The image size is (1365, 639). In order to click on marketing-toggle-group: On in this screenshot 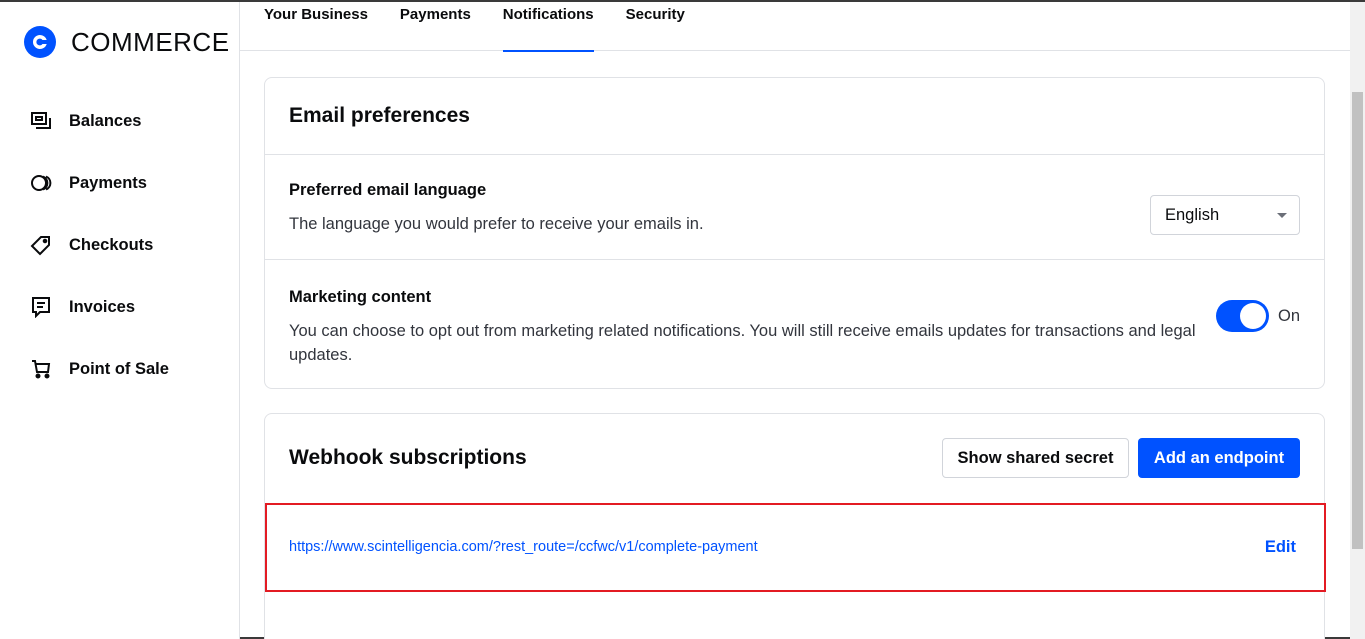, I will do `click(1257, 316)`.